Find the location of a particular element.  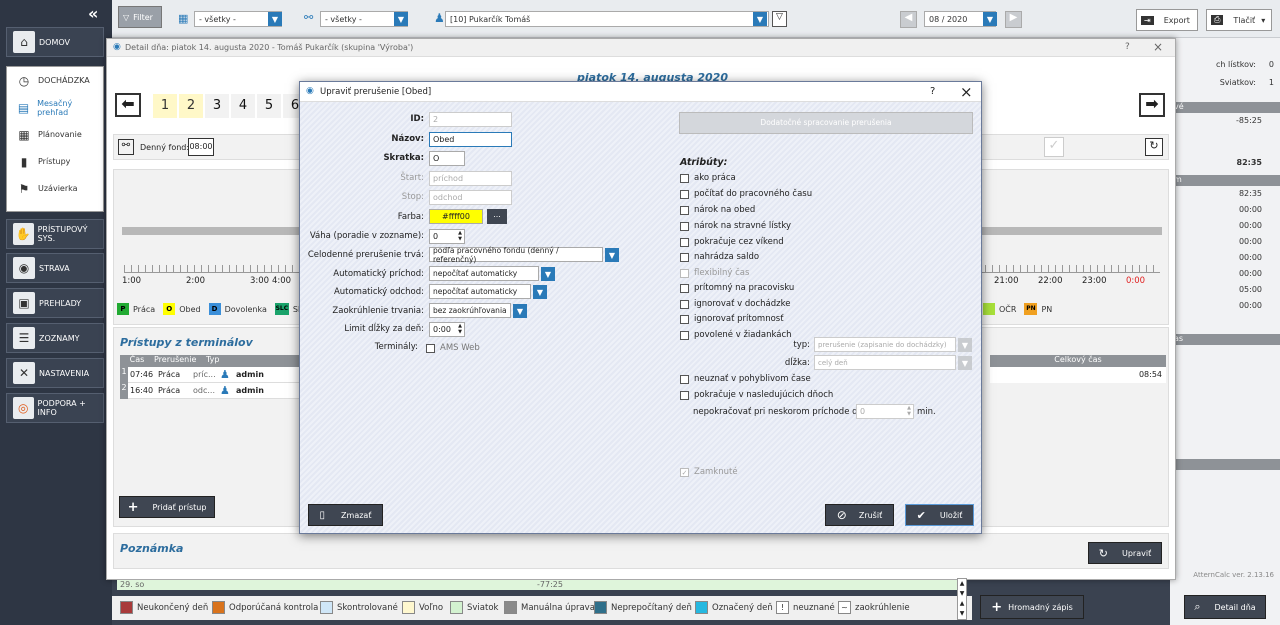

day-cell: 5 is located at coordinates (269, 106).